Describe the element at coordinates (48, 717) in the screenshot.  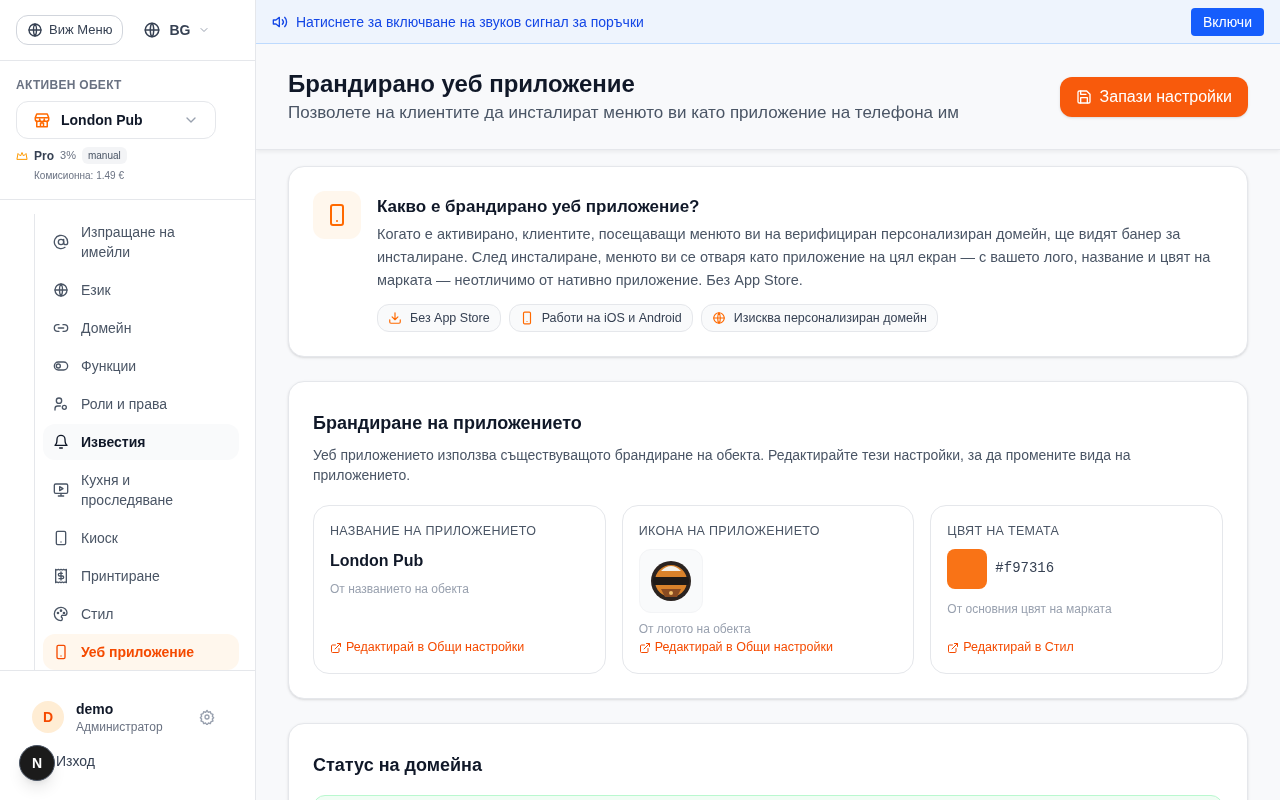
I see `user-avatar: D` at that location.